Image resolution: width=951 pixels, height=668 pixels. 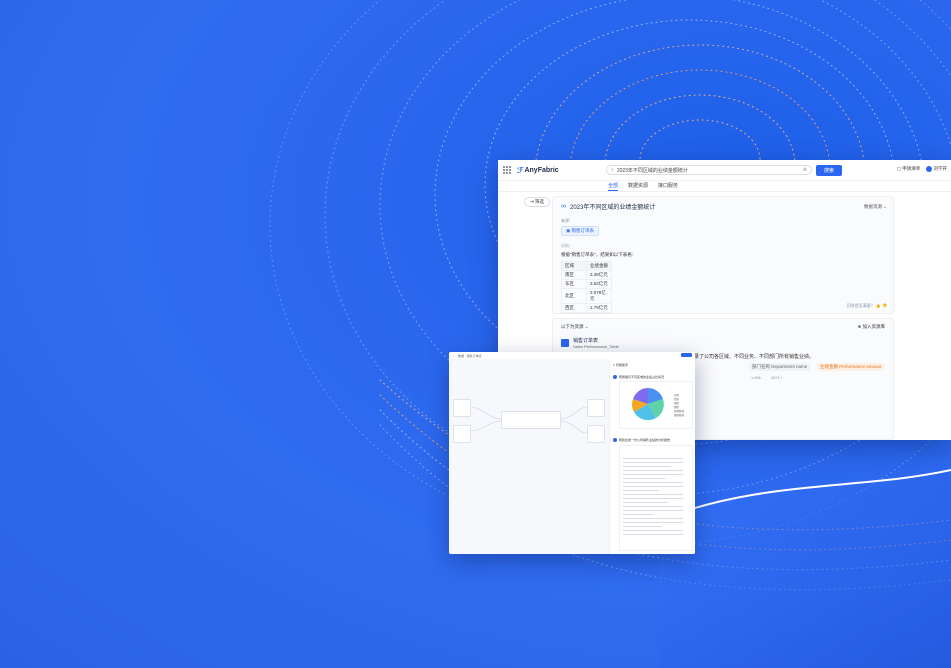 I want to click on brand-logo: ℱ AnyFabric, so click(x=538, y=170).